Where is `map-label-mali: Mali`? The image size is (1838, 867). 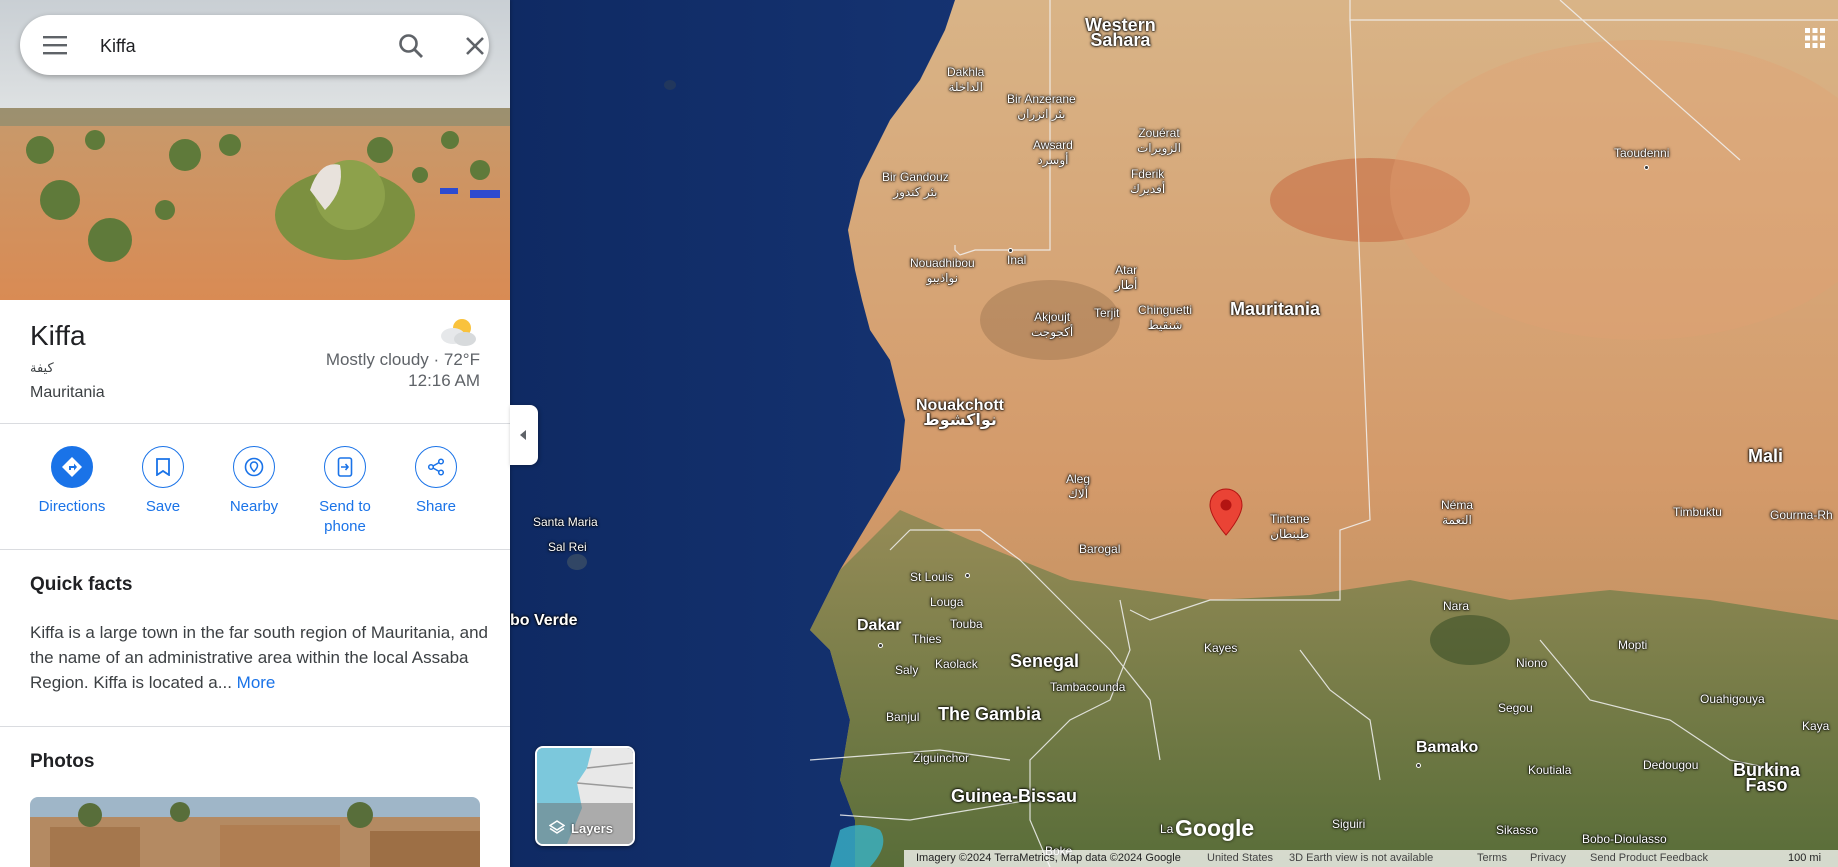 map-label-mali: Mali is located at coordinates (1766, 456).